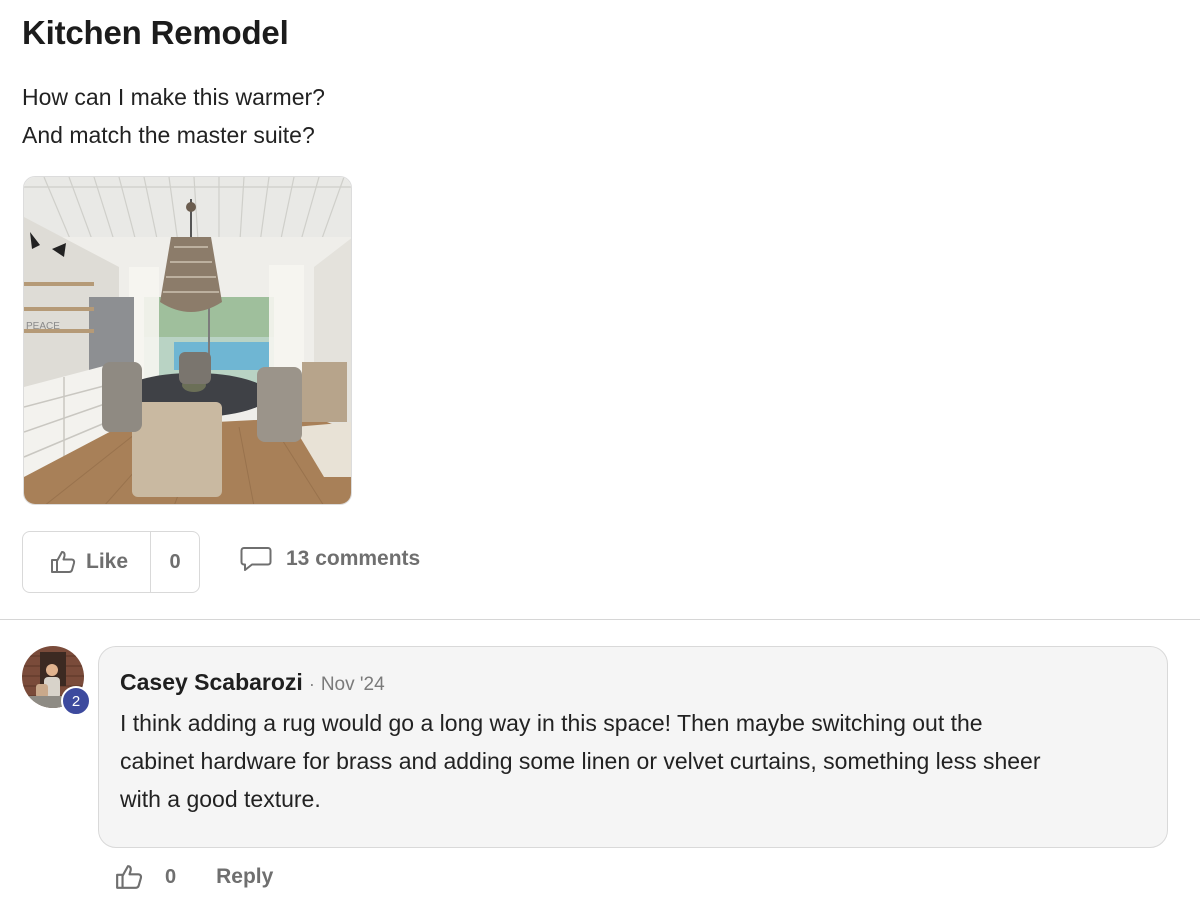 This screenshot has height=908, width=1200. Describe the element at coordinates (256, 559) in the screenshot. I see `comment-bubble-icon` at that location.